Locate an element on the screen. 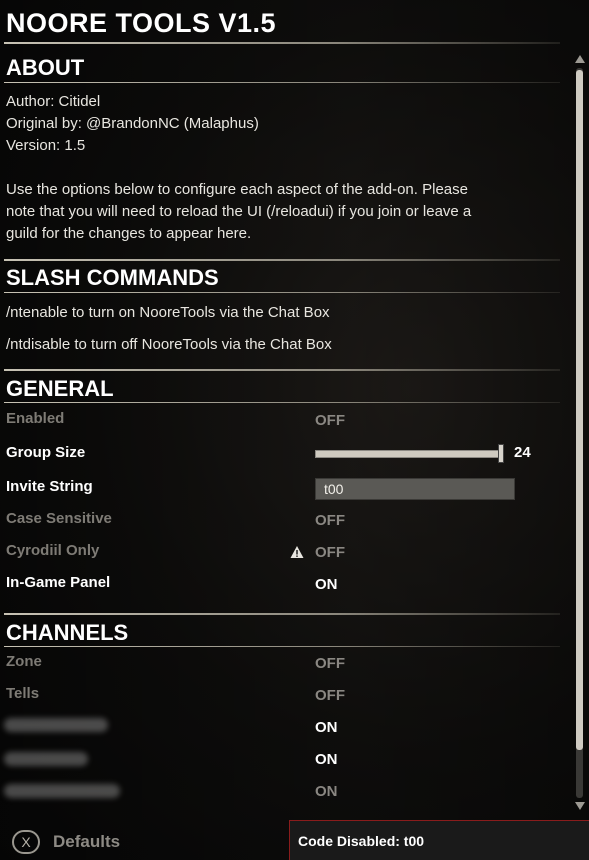 The image size is (589, 860). about-desc-3: guild for the changes to appear here. is located at coordinates (129, 233).